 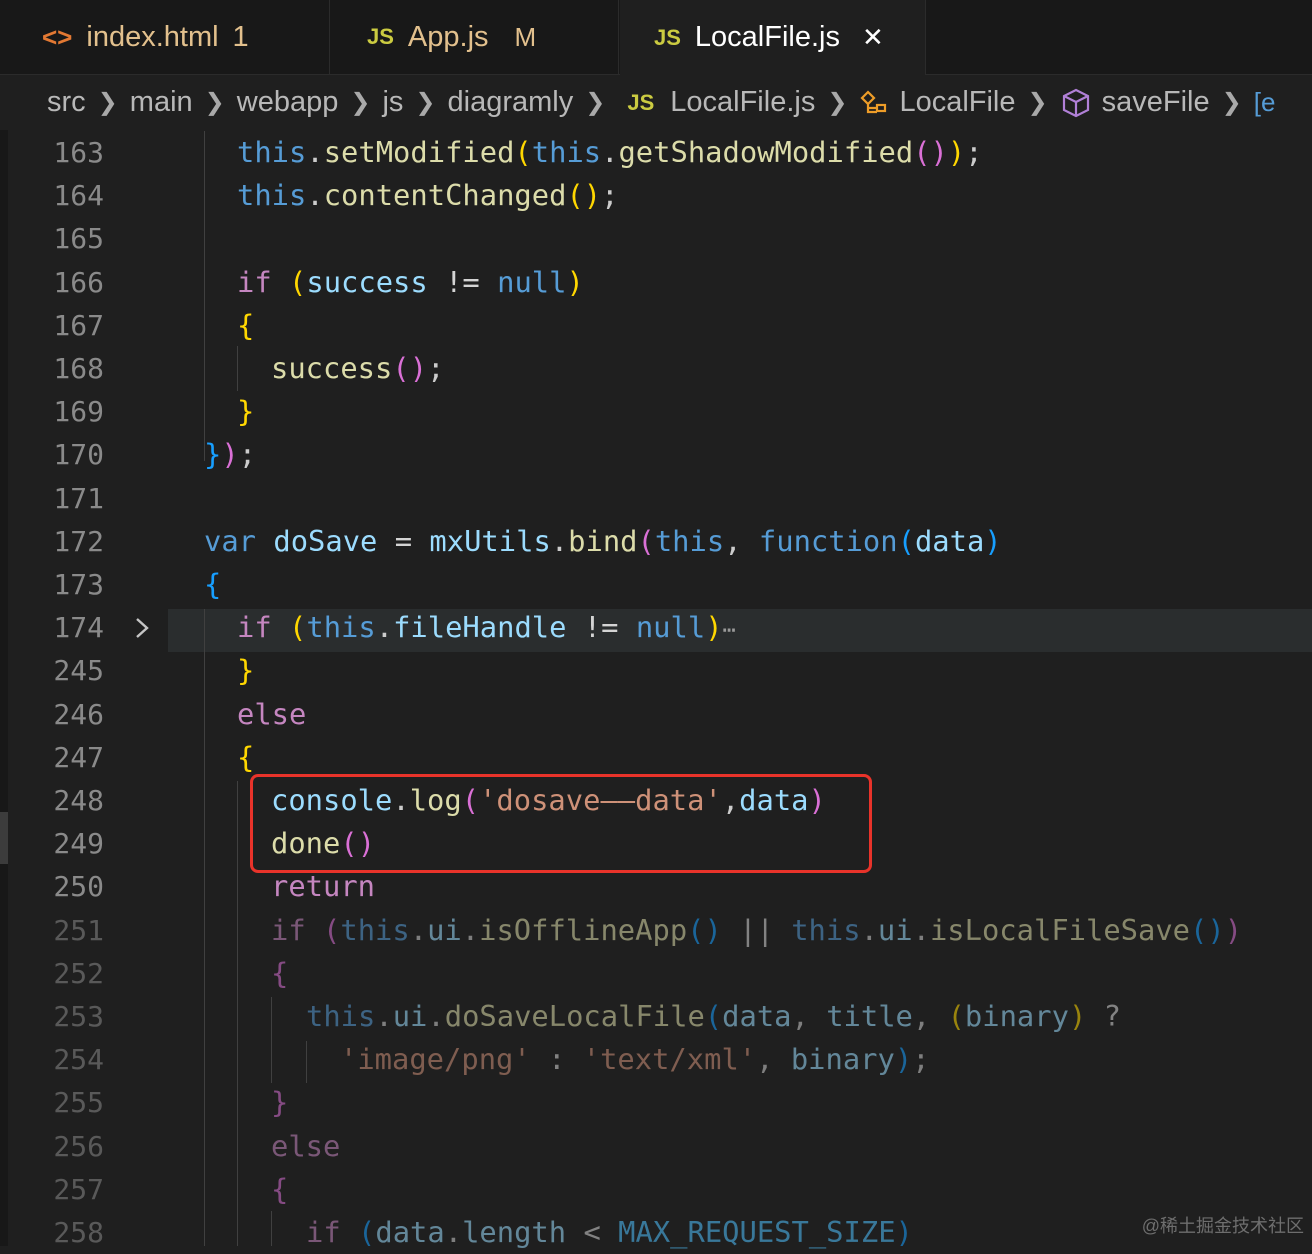 I want to click on code-line-dimmed: 258 if (data.length < MAX_REQUEST_SIZE), so click(x=656, y=1232).